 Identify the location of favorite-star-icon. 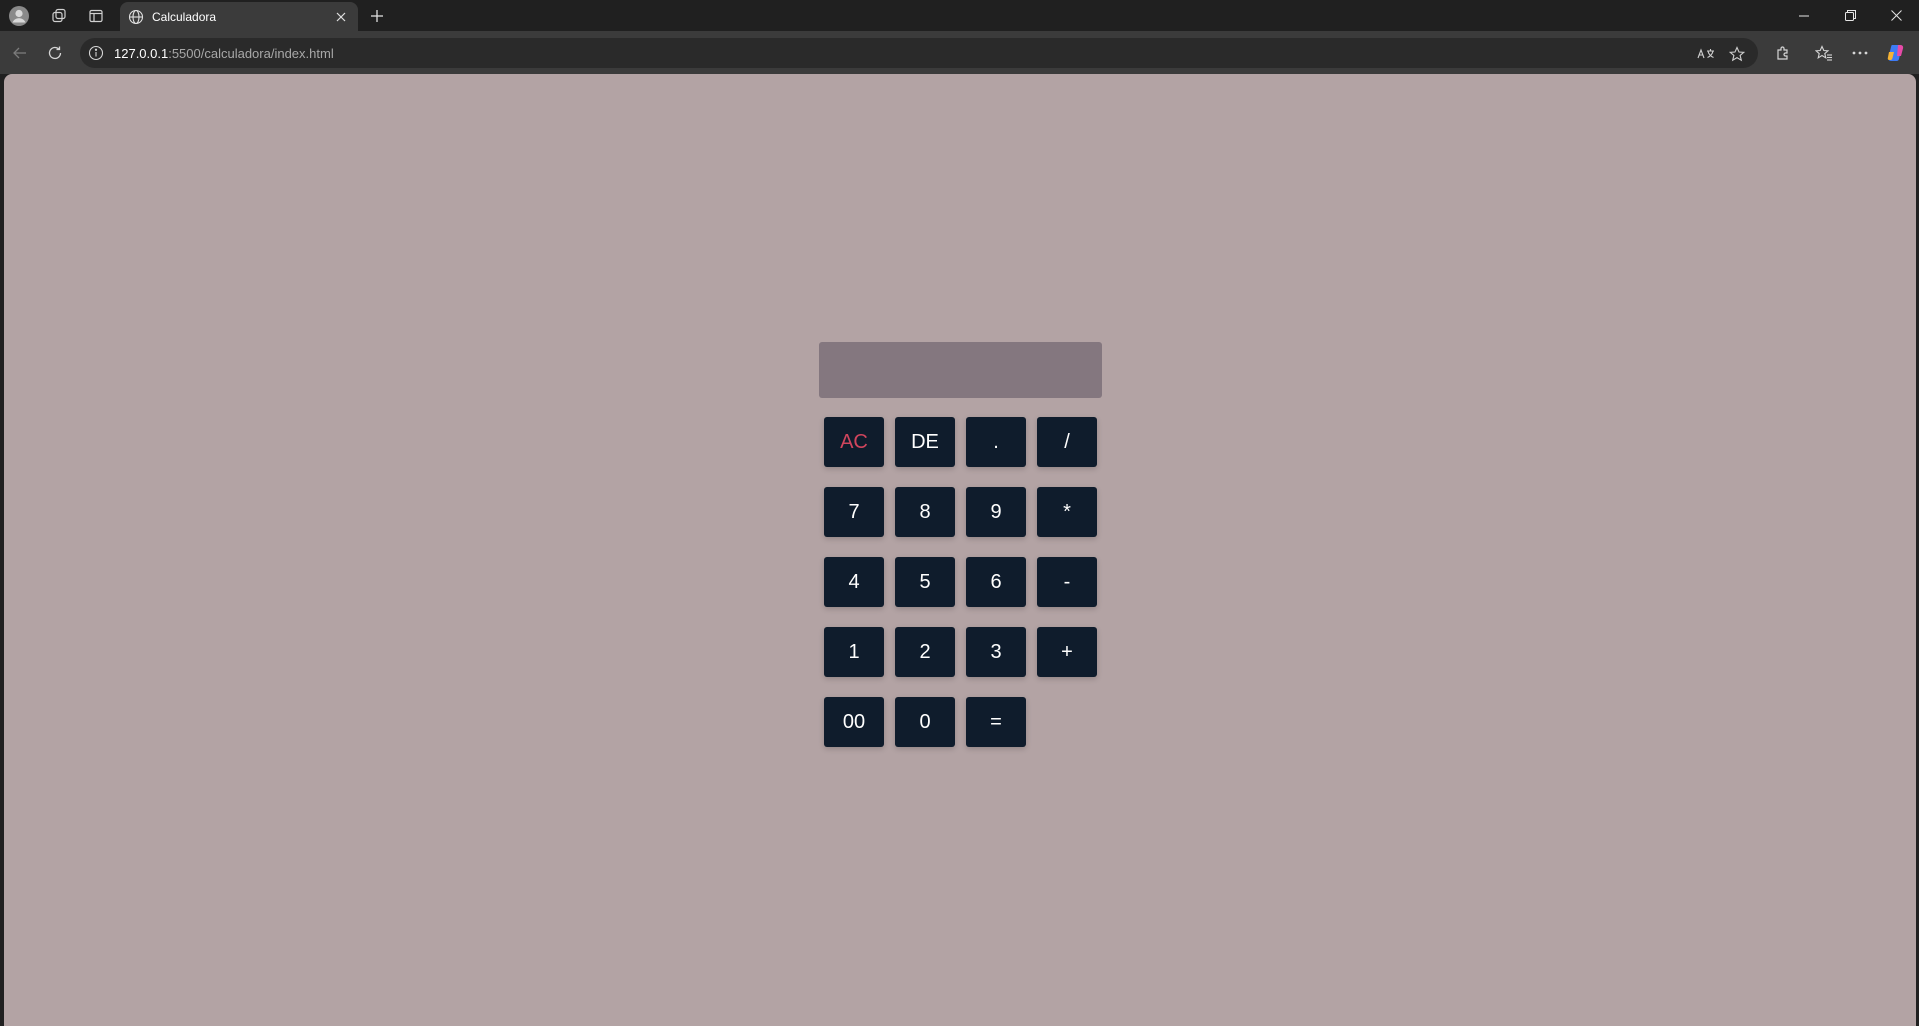
(1737, 54).